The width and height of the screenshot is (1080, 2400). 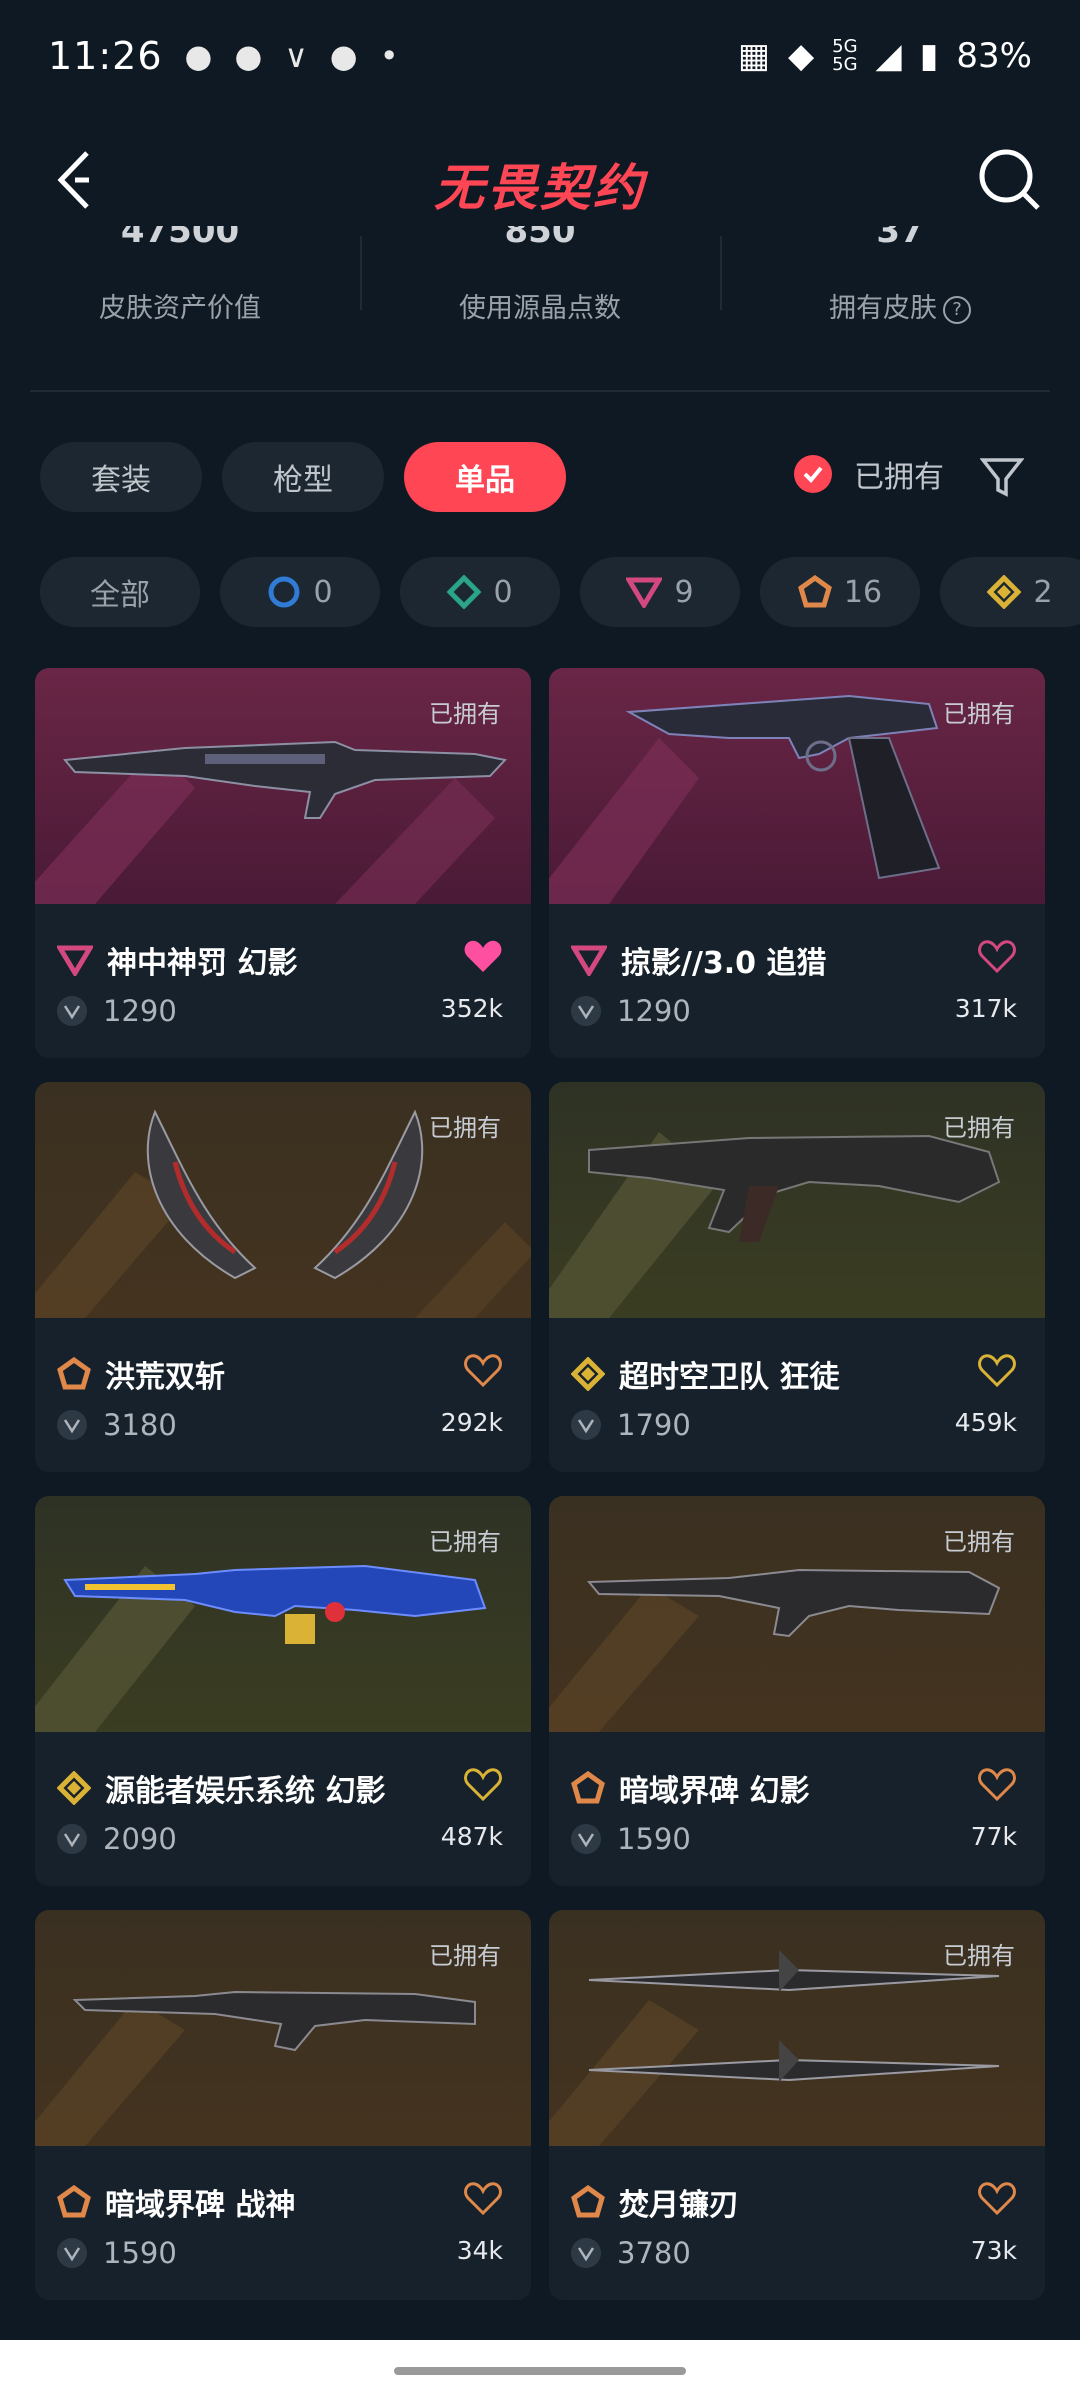 I want to click on stat-label: 拥有皮肤?, so click(x=900, y=305).